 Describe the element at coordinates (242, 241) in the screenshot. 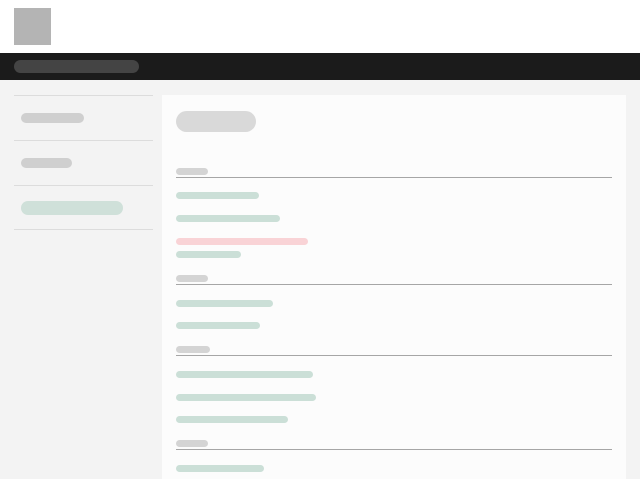

I see `list-item-link-error` at that location.